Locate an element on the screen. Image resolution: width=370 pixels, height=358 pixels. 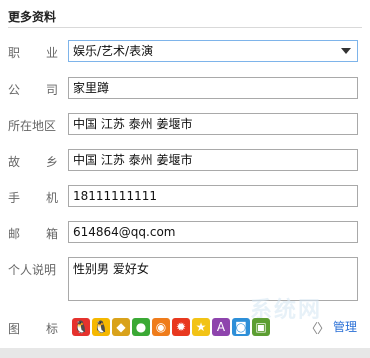
manage-link: 管理 is located at coordinates (345, 326).